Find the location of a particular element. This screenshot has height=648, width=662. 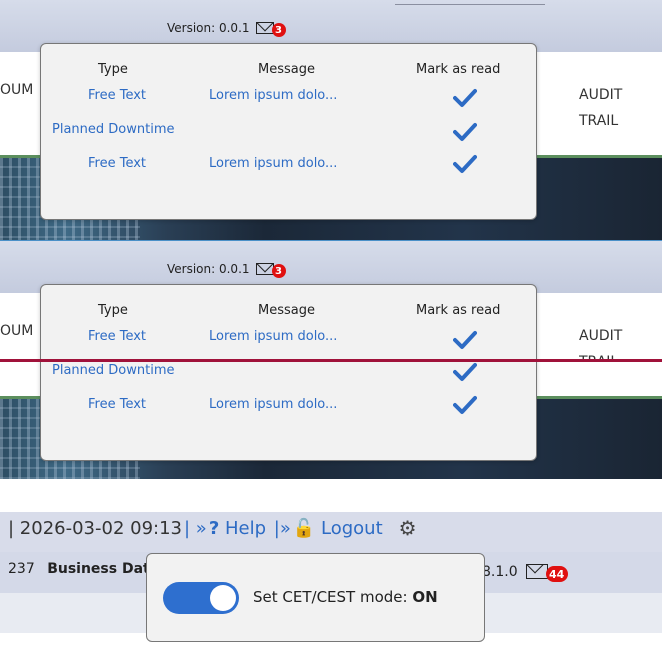

gear-icon: ⚙ is located at coordinates (408, 528).